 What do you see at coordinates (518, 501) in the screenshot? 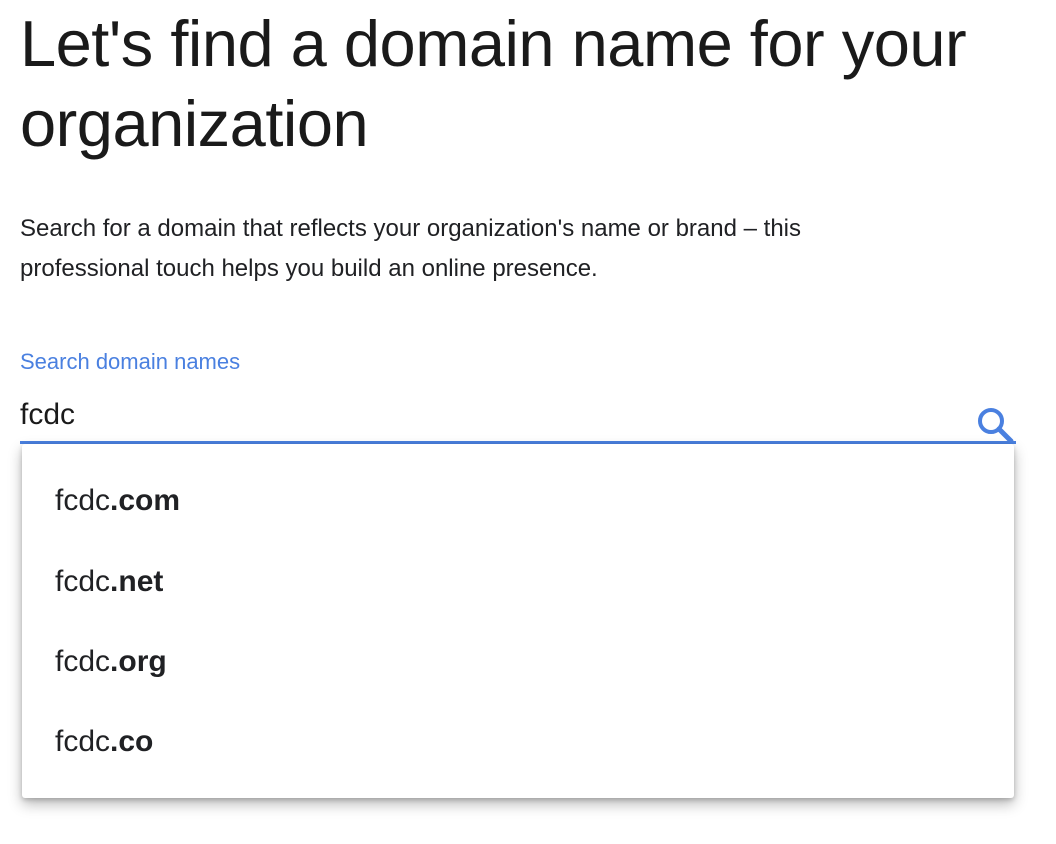
I see `suggestion-item-com: fcdc.com` at bounding box center [518, 501].